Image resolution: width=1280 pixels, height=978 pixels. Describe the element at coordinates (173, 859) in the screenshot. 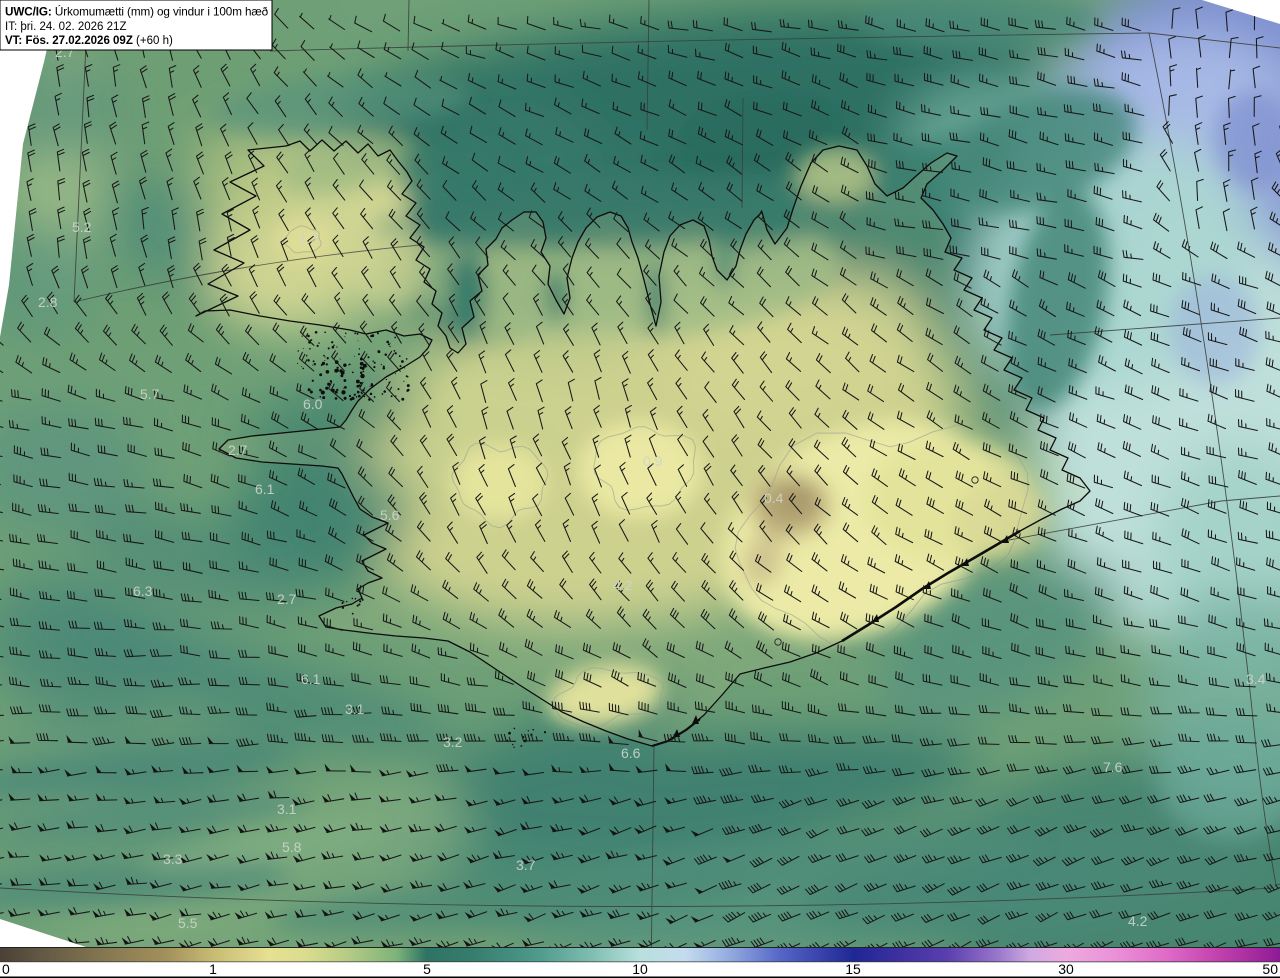

I see `svg-text: 3.3` at that location.